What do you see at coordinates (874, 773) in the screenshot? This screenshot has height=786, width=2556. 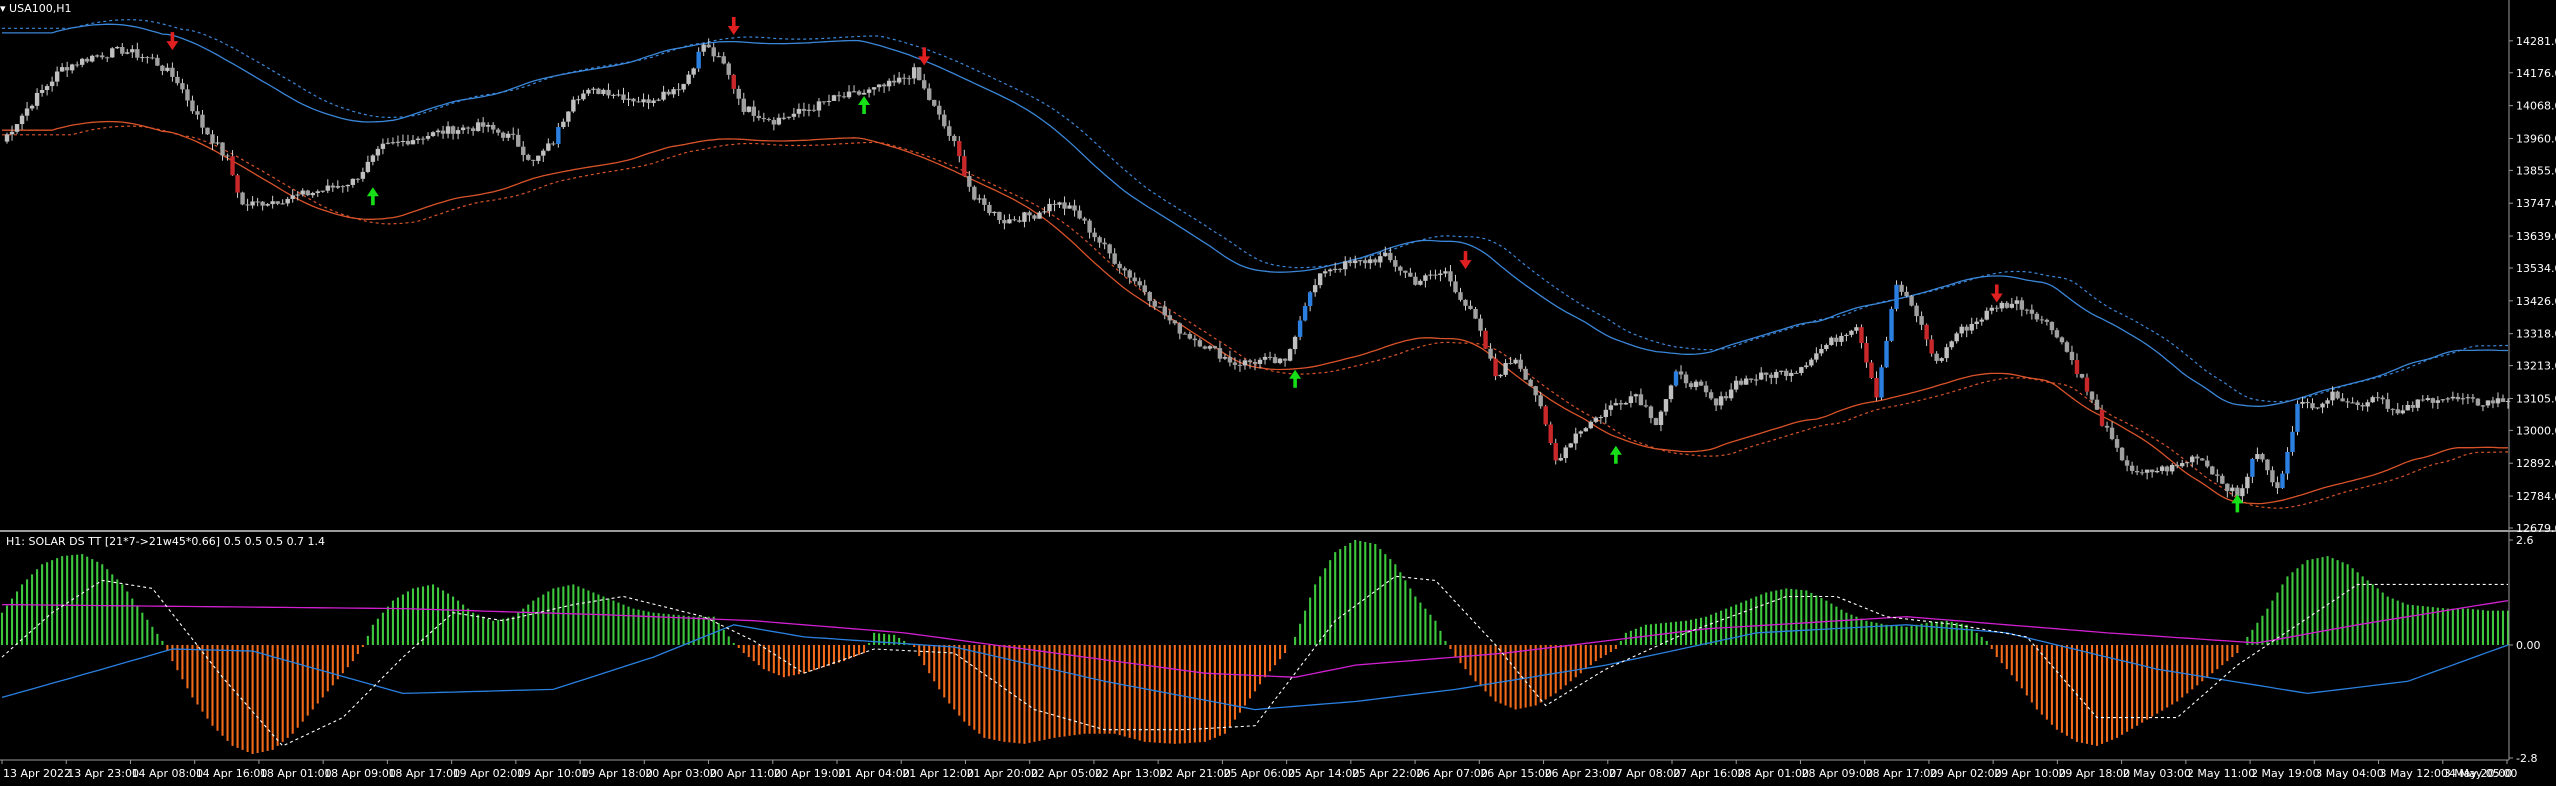 I see `time-tick-label: 21 Apr 04:00` at bounding box center [874, 773].